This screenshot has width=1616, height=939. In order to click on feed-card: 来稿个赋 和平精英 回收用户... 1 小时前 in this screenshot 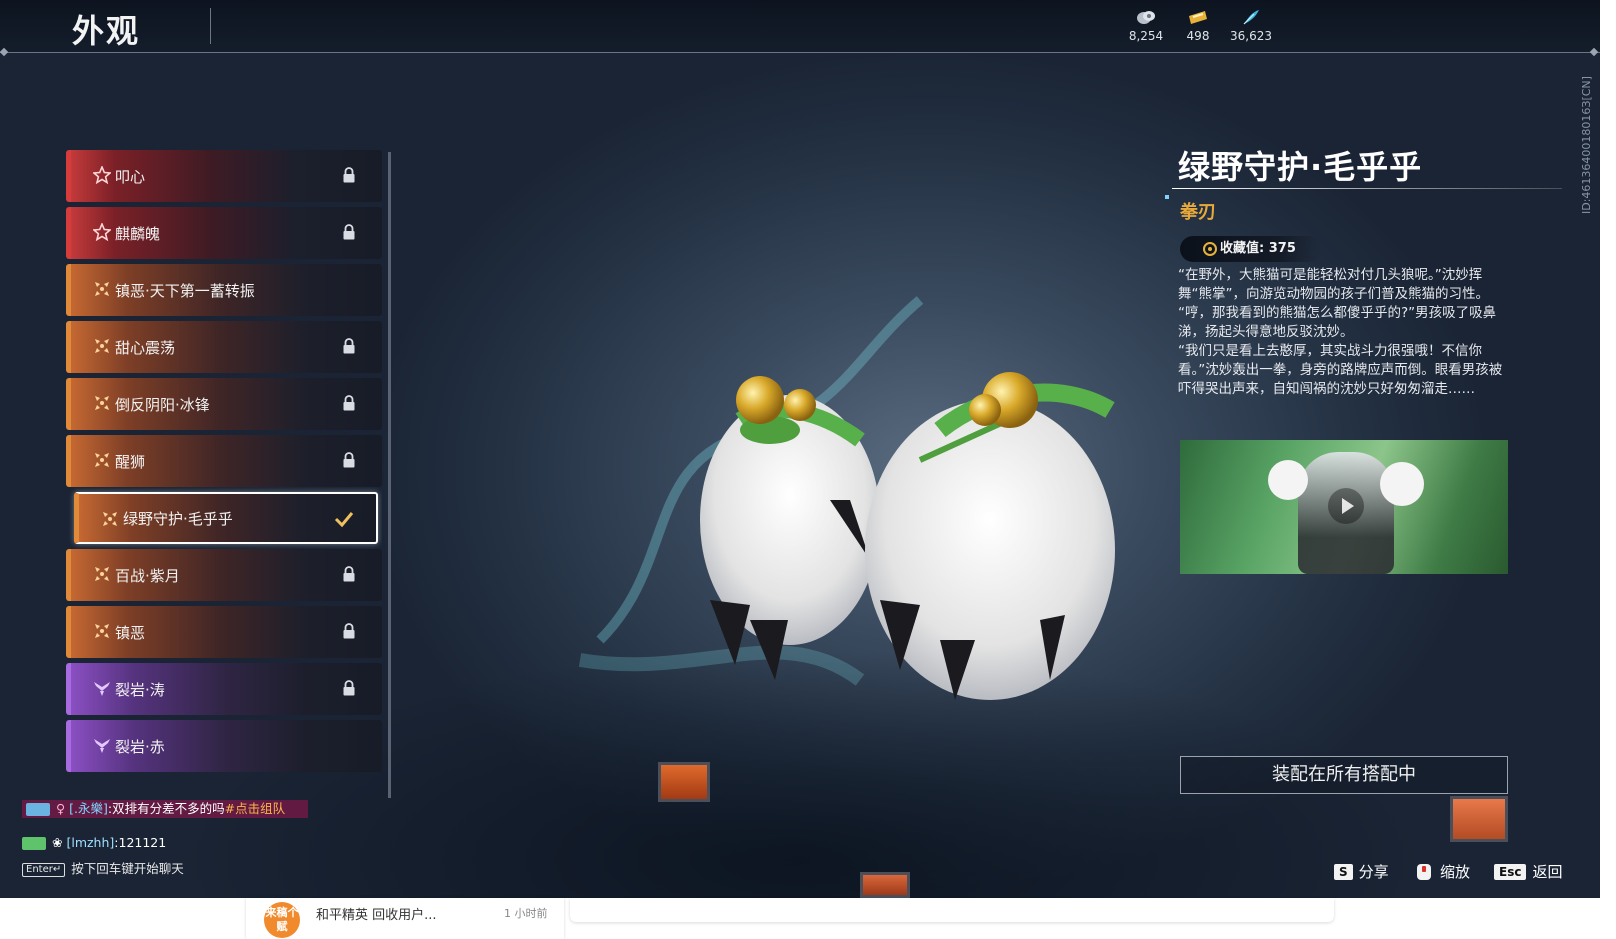, I will do `click(405, 918)`.